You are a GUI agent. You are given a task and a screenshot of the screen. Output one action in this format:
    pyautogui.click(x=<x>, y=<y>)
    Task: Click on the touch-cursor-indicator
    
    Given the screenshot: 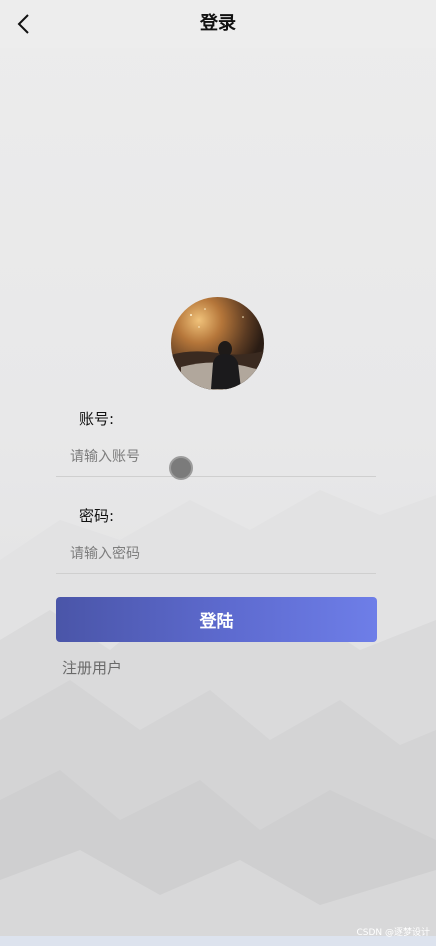 What is the action you would take?
    pyautogui.click(x=181, y=468)
    